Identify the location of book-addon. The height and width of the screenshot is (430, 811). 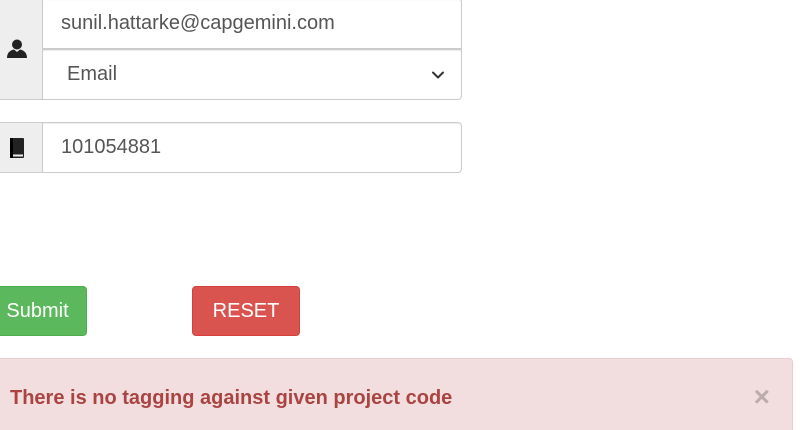
(21, 147).